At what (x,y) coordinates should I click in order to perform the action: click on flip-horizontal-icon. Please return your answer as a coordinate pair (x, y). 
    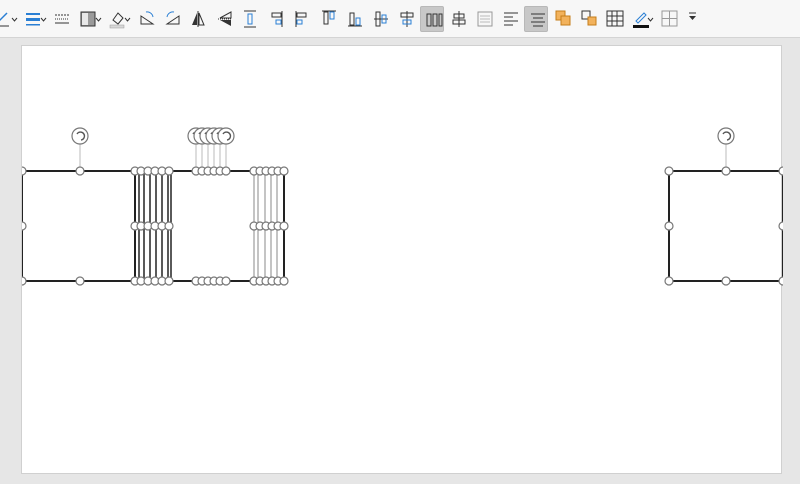
    Looking at the image, I should click on (225, 18).